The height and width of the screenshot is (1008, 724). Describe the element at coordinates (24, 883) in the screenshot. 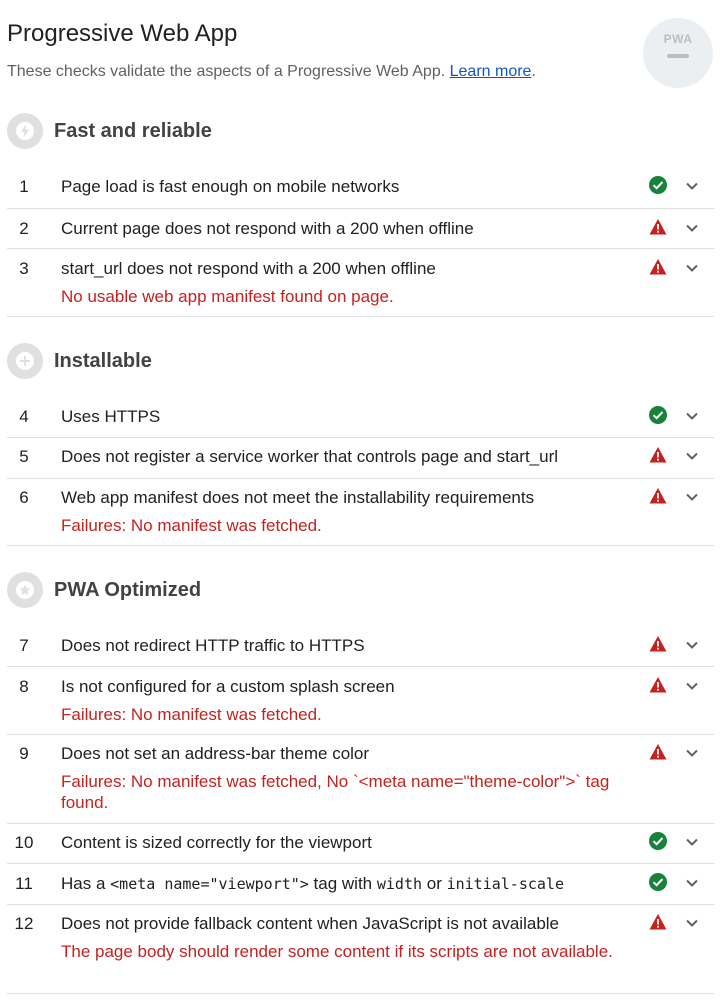

I see `audit-number: 11` at that location.